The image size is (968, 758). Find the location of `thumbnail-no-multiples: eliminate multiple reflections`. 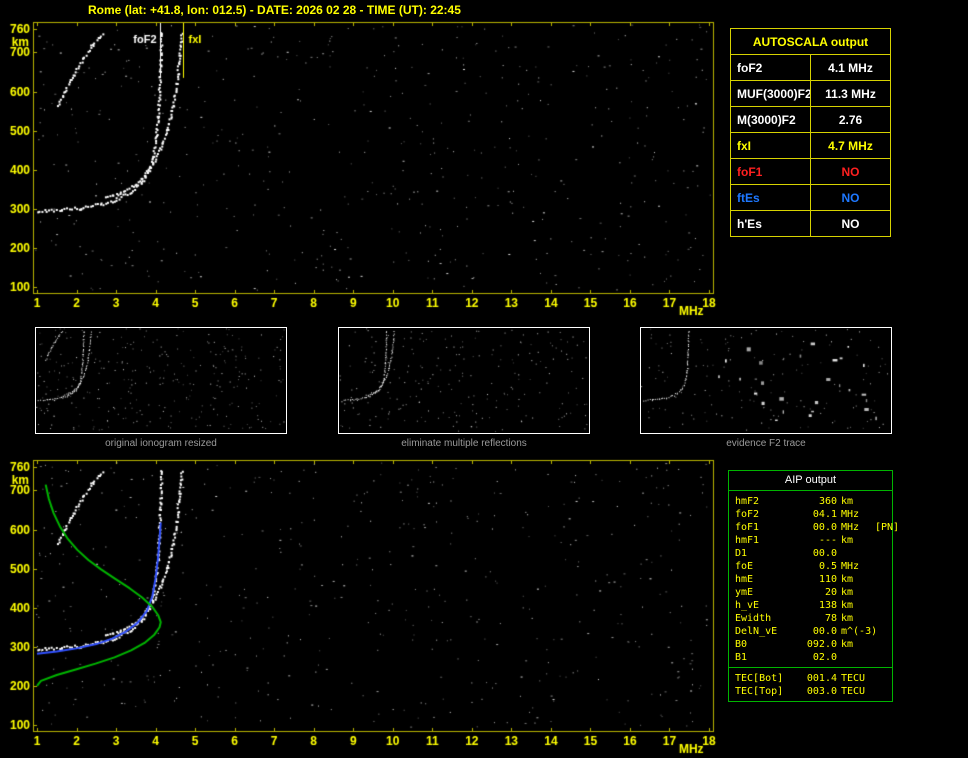

thumbnail-no-multiples: eliminate multiple reflections is located at coordinates (464, 388).